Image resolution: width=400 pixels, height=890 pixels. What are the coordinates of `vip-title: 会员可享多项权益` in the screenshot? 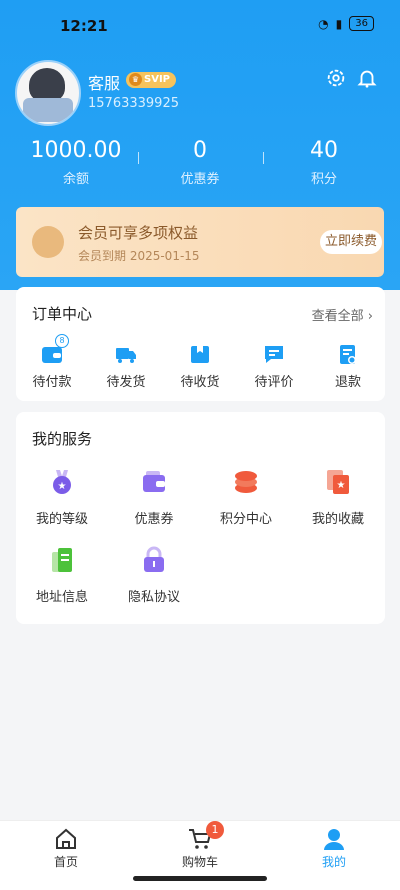 It's located at (138, 233).